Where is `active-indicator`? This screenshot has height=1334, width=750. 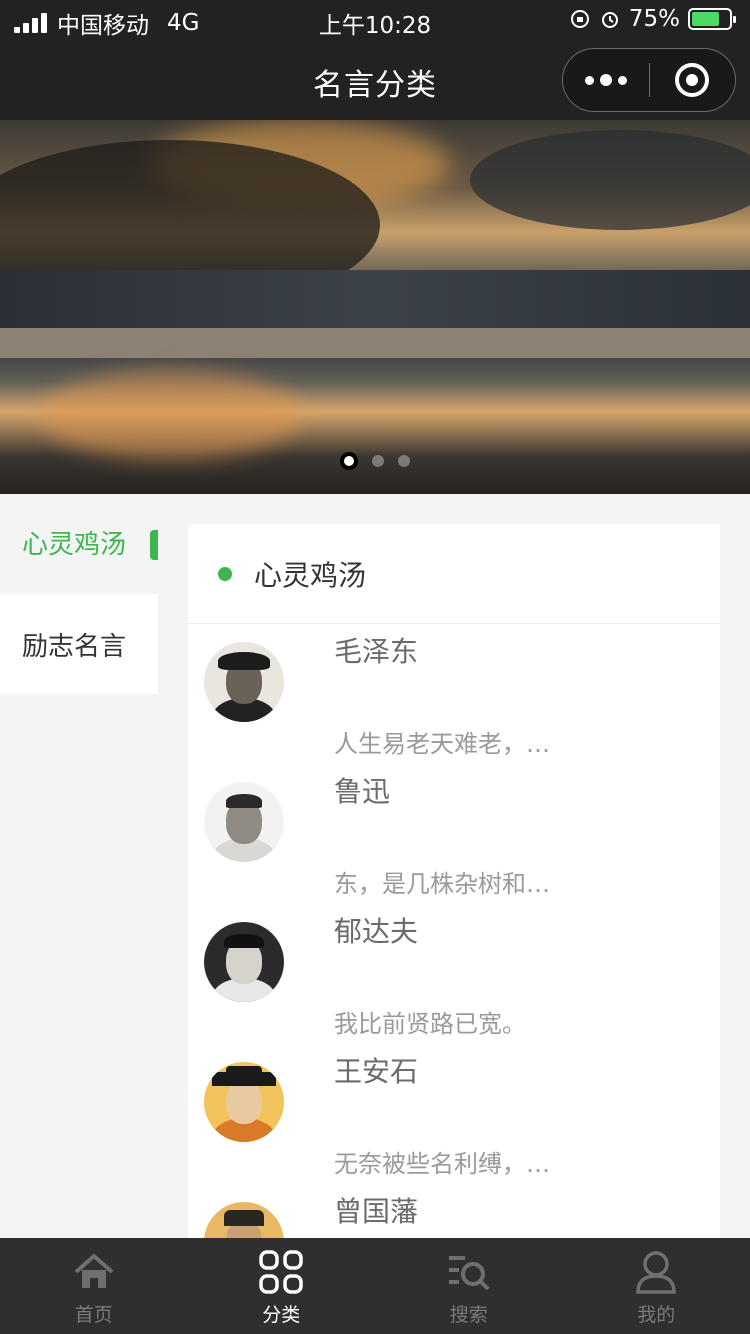 active-indicator is located at coordinates (154, 545).